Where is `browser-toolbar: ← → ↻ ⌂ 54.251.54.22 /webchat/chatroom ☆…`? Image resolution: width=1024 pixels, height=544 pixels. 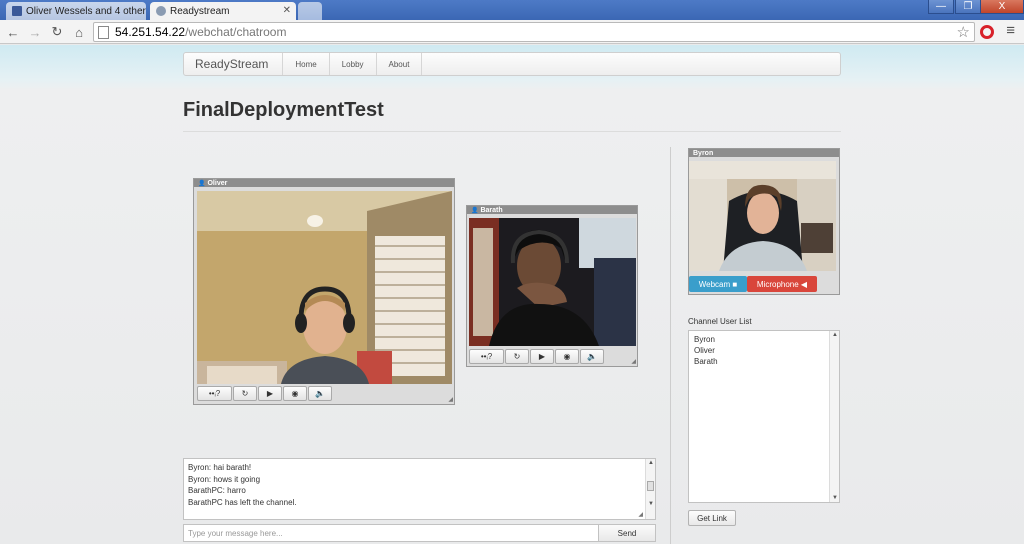 browser-toolbar: ← → ↻ ⌂ 54.251.54.22 /webchat/chatroom ☆… is located at coordinates (512, 32).